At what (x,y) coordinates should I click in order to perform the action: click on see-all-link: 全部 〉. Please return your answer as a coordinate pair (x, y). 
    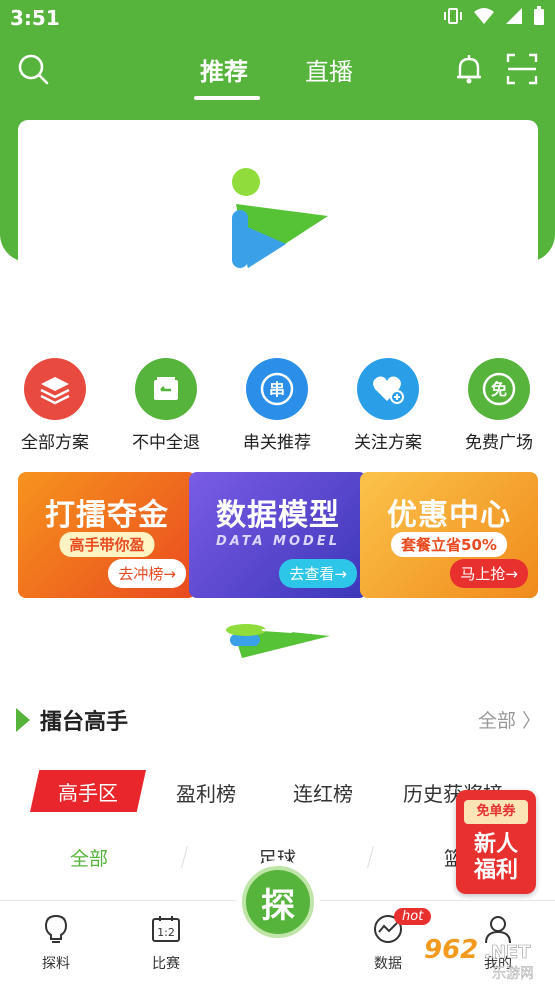
    Looking at the image, I should click on (509, 719).